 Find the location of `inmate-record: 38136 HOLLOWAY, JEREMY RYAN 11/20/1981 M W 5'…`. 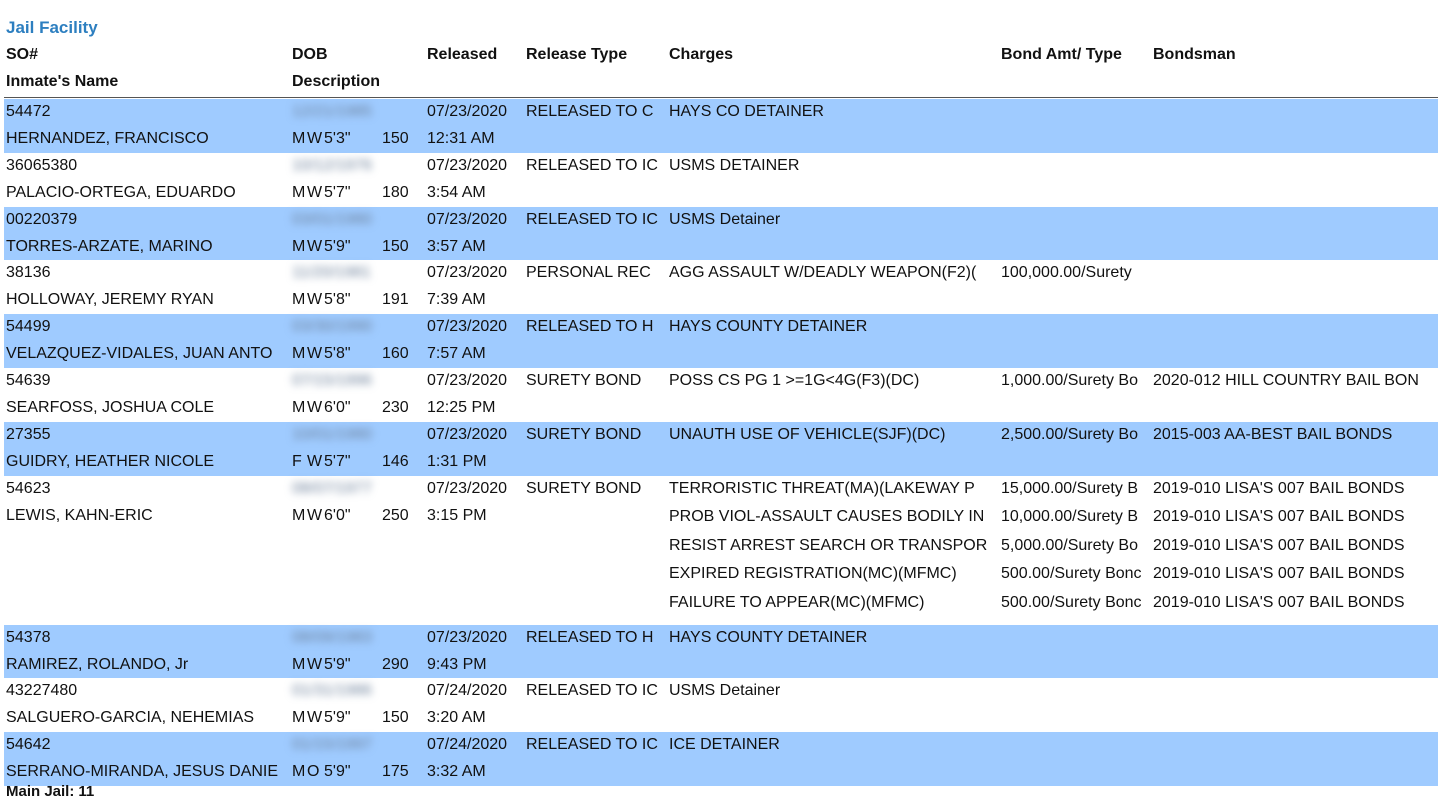

inmate-record: 38136 HOLLOWAY, JEREMY RYAN 11/20/1981 M W 5'… is located at coordinates (721, 287).